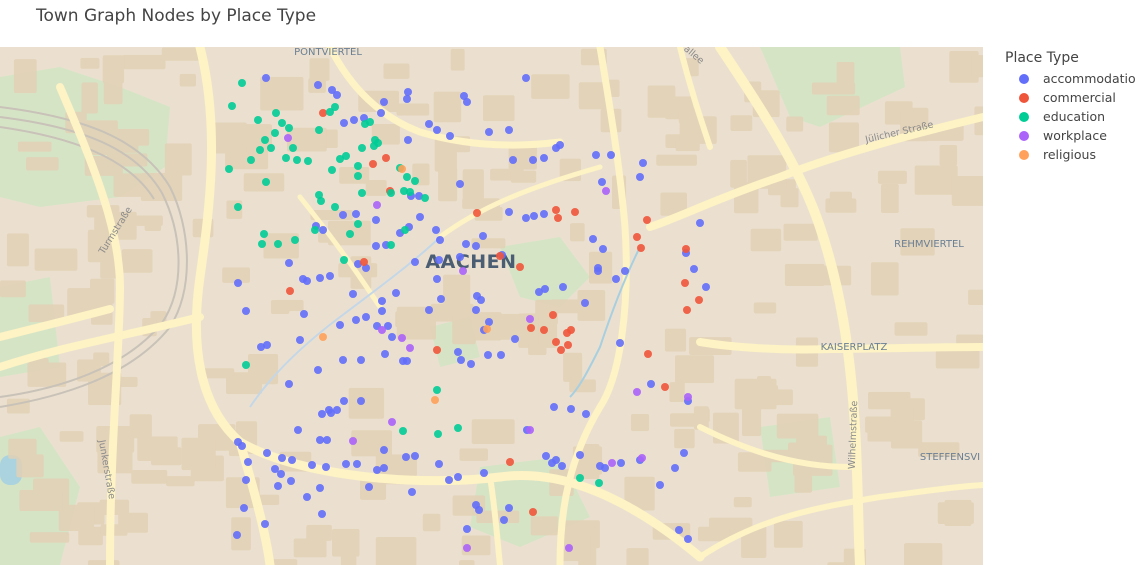  I want to click on legend-item-accommodation: accommodation, so click(1070, 78).